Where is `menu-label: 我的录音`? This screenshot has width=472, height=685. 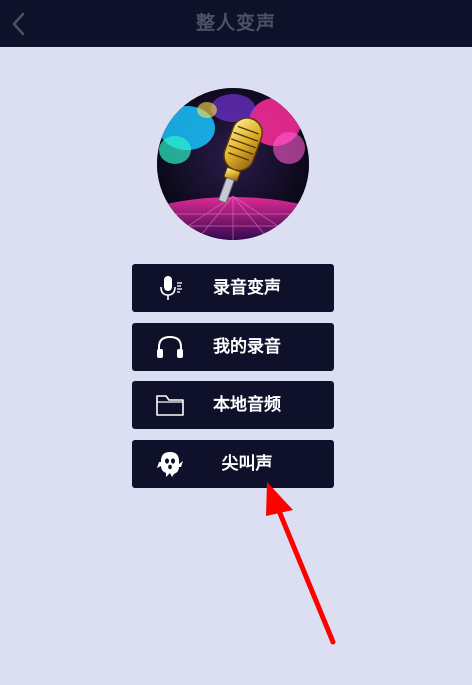
menu-label: 我的录音 is located at coordinates (247, 347).